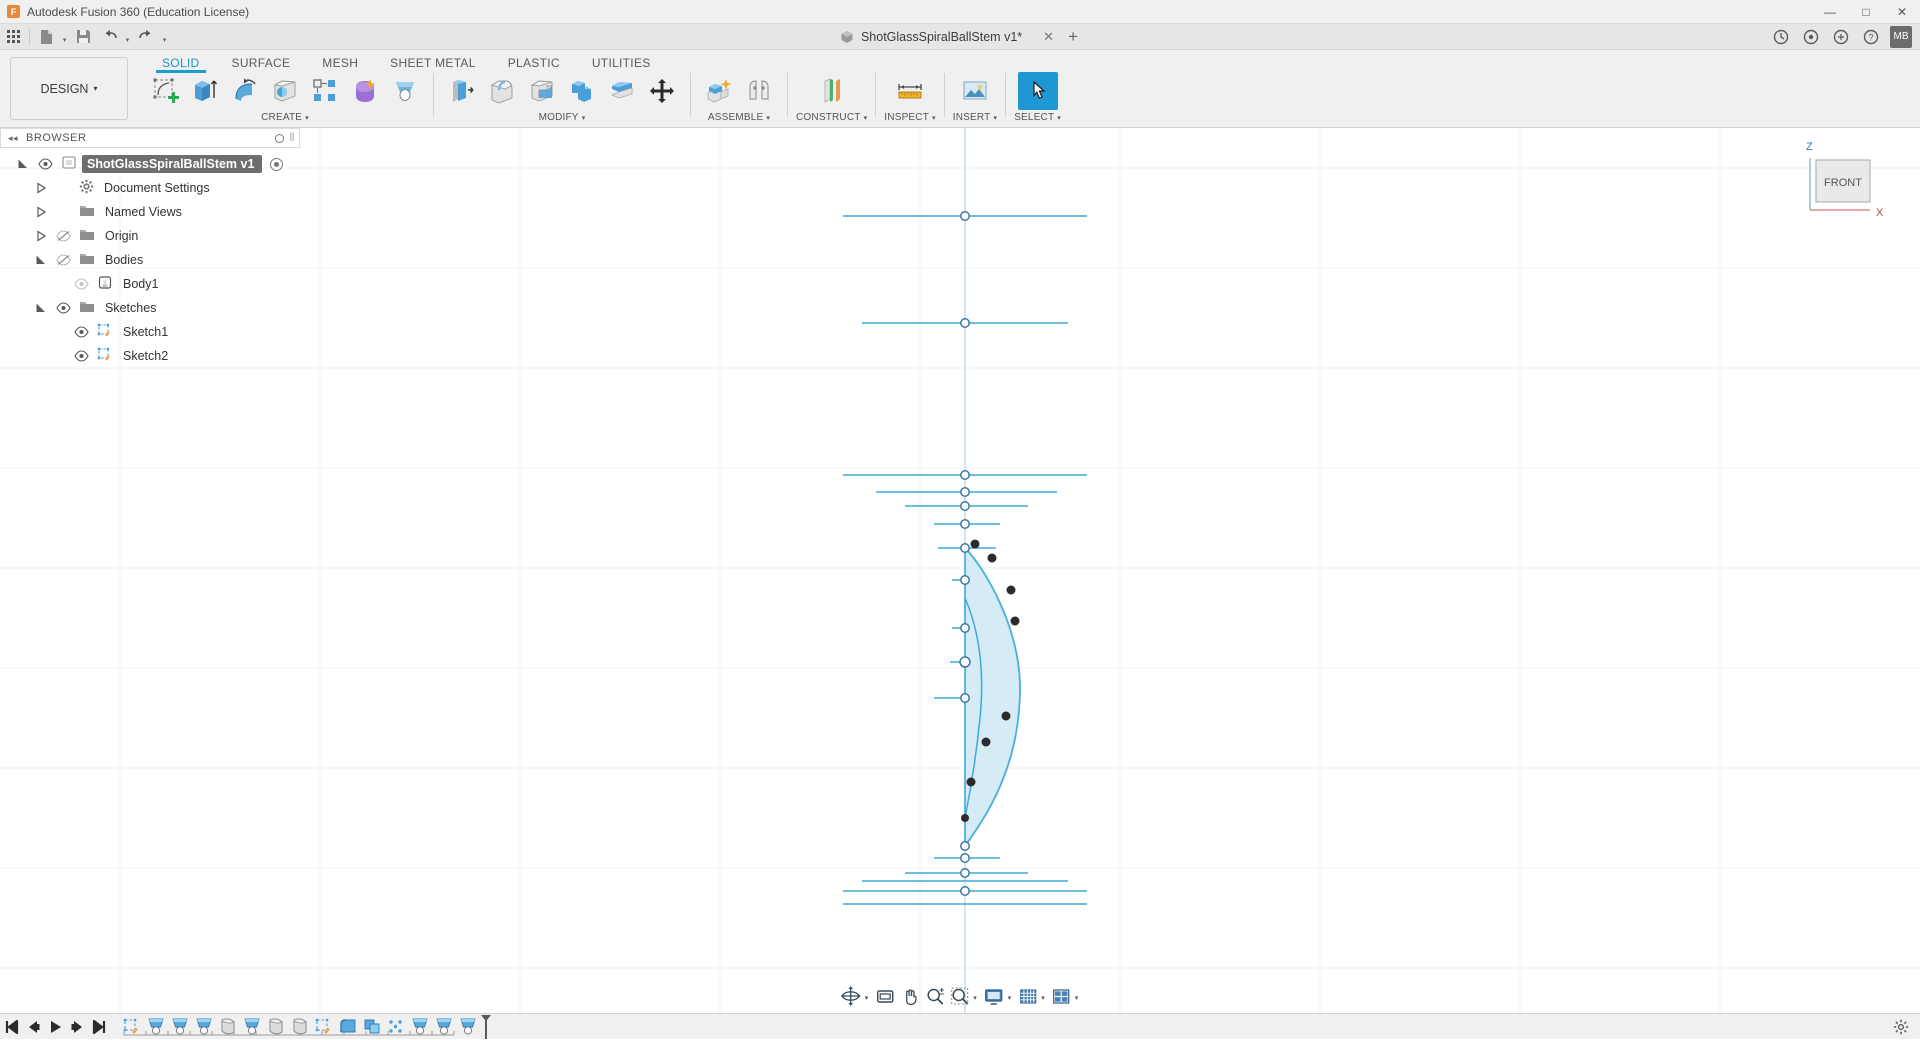 The height and width of the screenshot is (1040, 1920). What do you see at coordinates (534, 64) in the screenshot?
I see `ribbon-tab-plastic: PLASTIC` at bounding box center [534, 64].